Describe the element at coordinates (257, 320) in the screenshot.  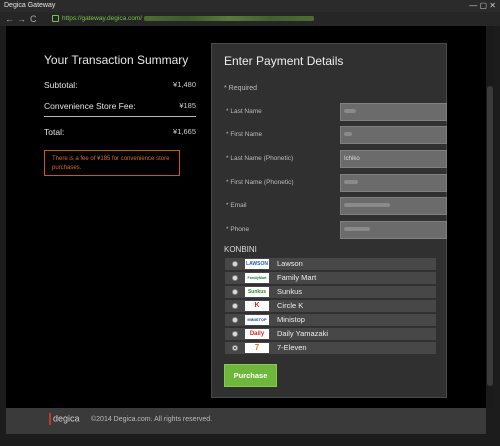
I see `ministop-logo-icon: MINISTOP` at that location.